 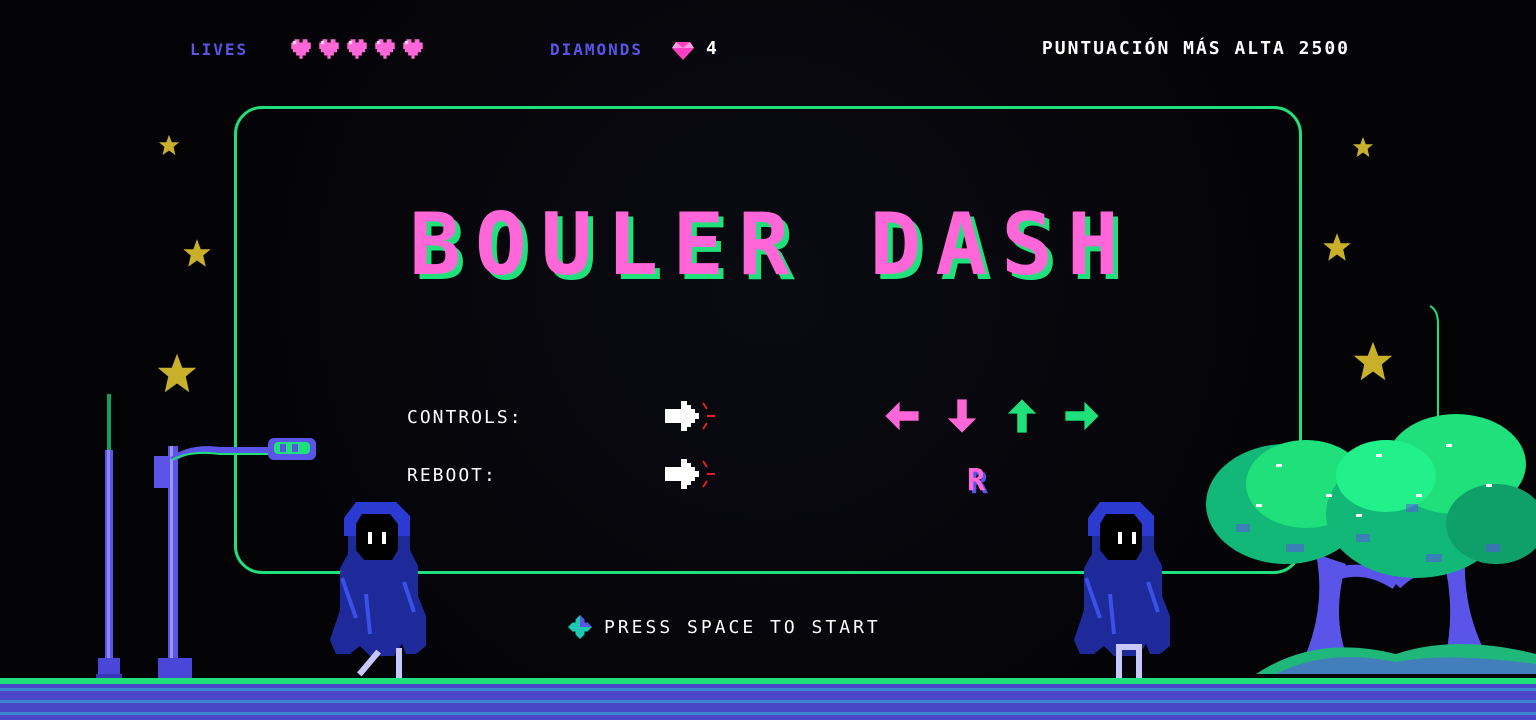 I want to click on street-lamp-pole, so click(x=109, y=537).